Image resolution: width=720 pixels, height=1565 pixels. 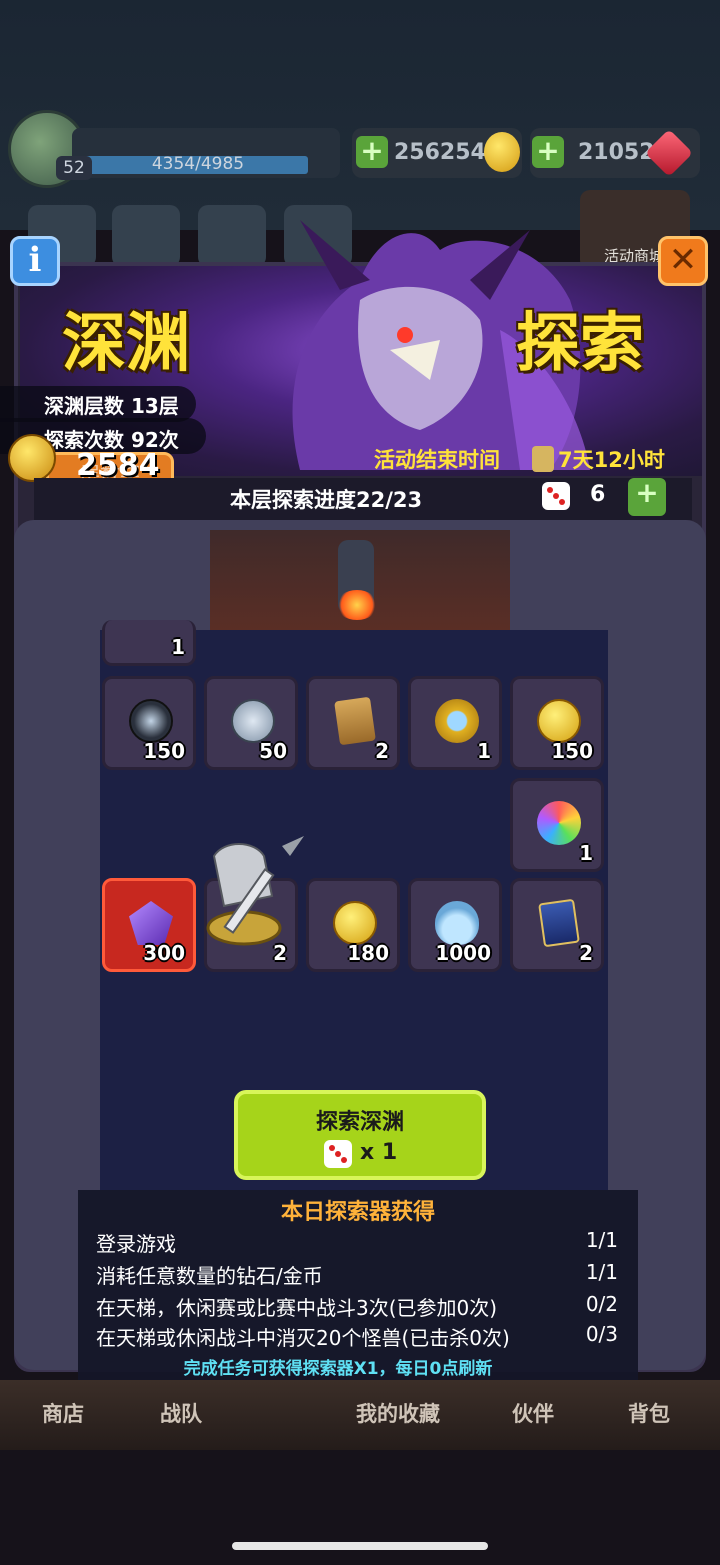 What do you see at coordinates (111, 406) in the screenshot?
I see `floor-label: 深渊层数 13层` at bounding box center [111, 406].